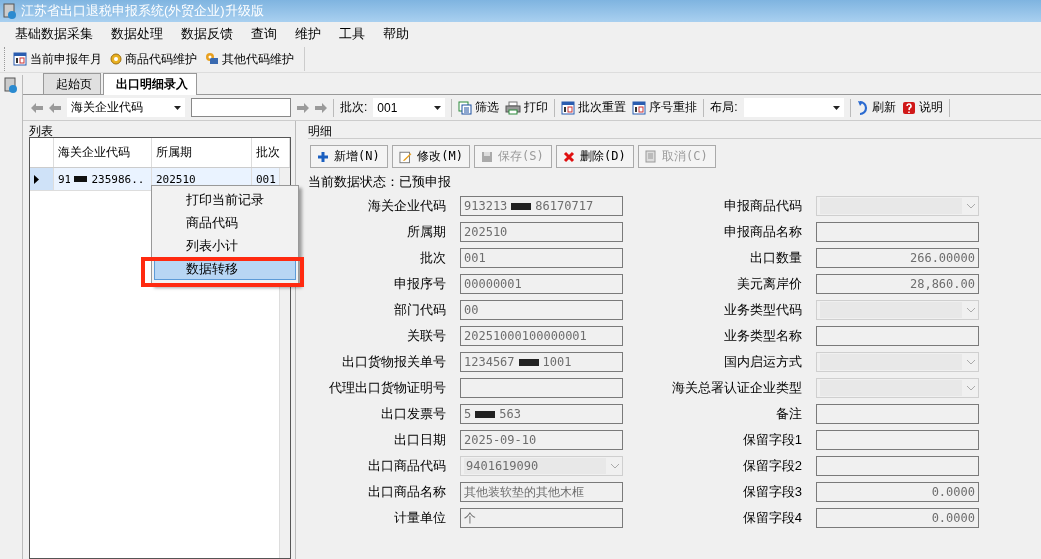  I want to click on action-button: 删除(D), so click(595, 156).